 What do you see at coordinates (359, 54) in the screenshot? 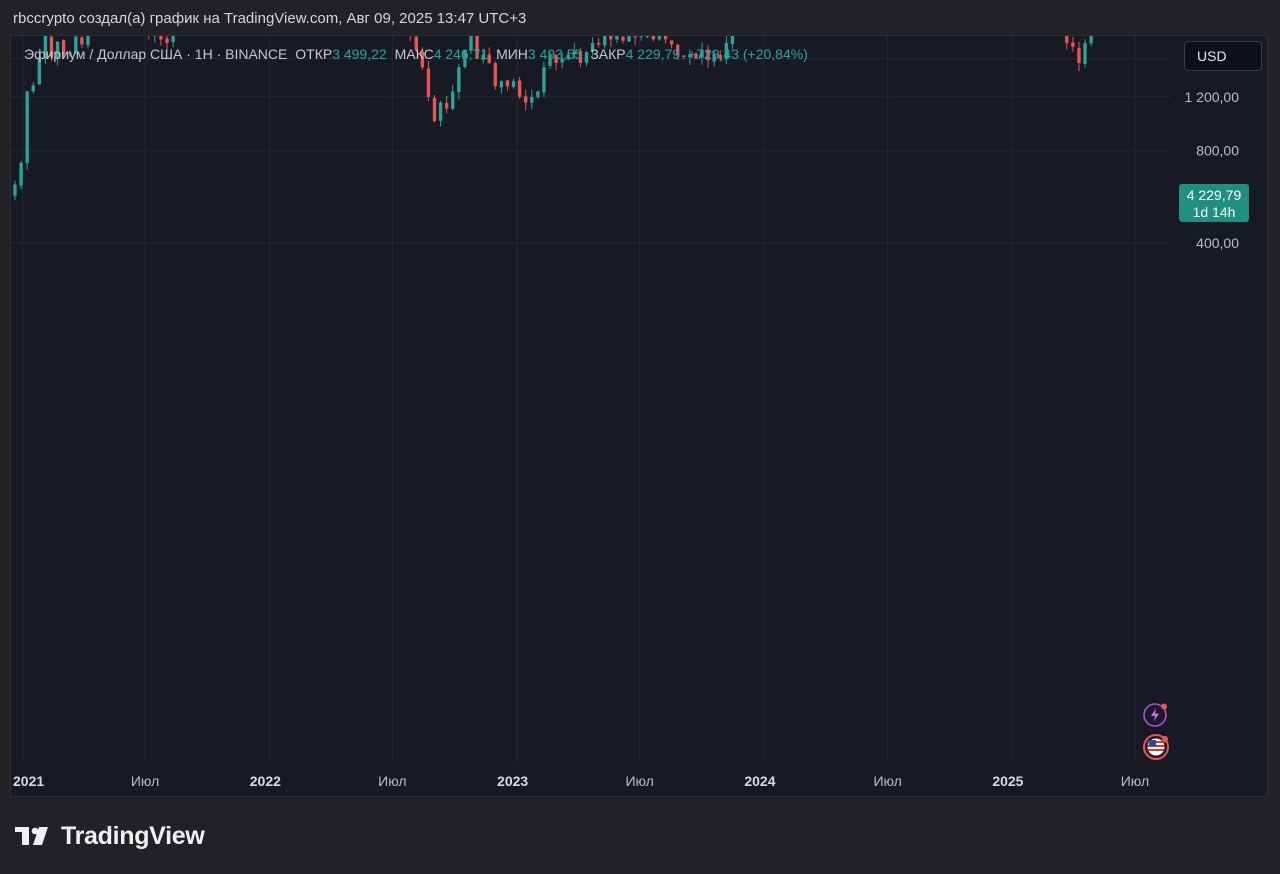
I see `open-value: 3 499,22` at bounding box center [359, 54].